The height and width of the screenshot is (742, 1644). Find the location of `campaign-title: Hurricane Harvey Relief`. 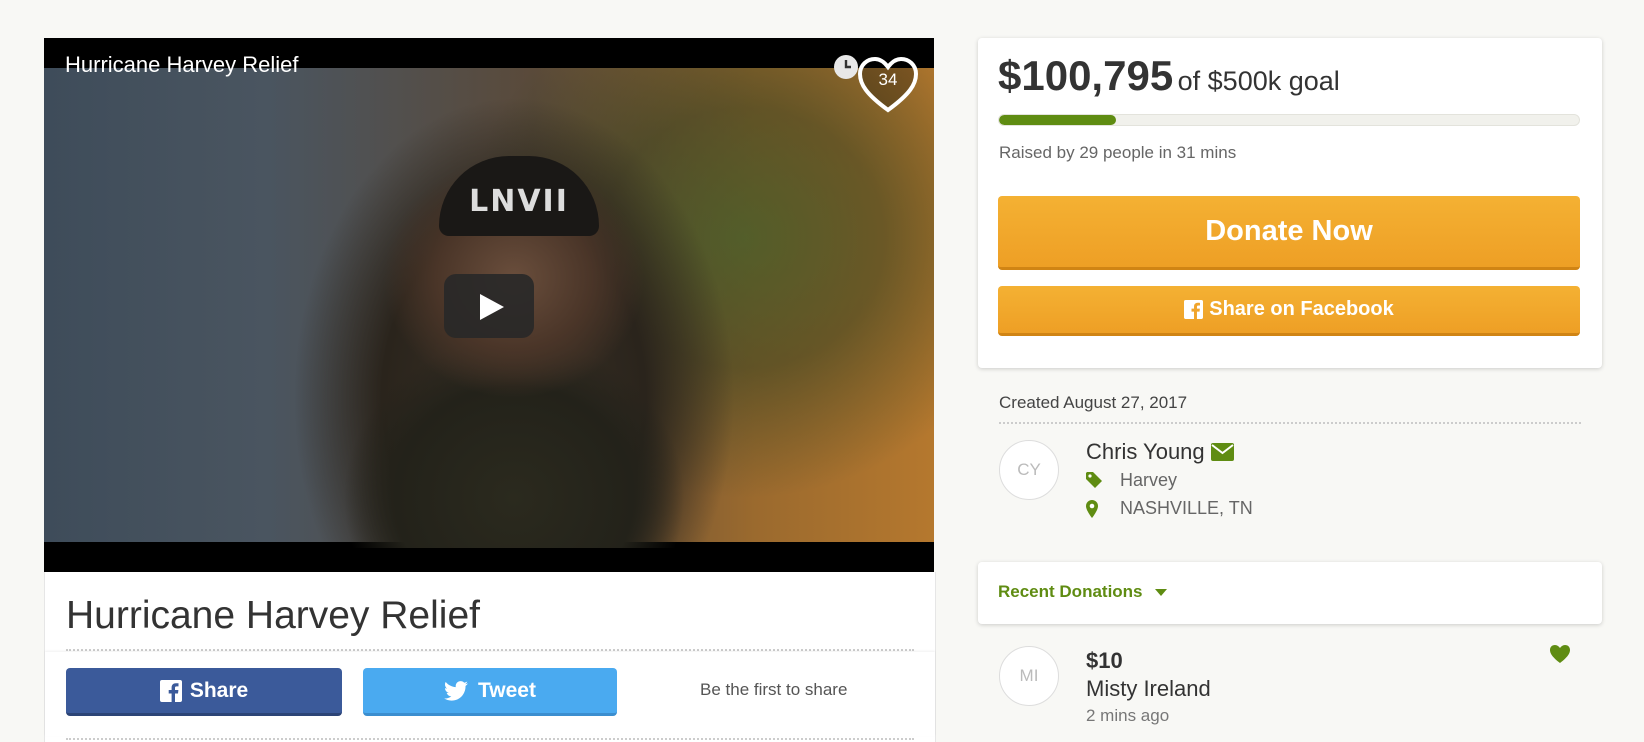

campaign-title: Hurricane Harvey Relief is located at coordinates (273, 615).